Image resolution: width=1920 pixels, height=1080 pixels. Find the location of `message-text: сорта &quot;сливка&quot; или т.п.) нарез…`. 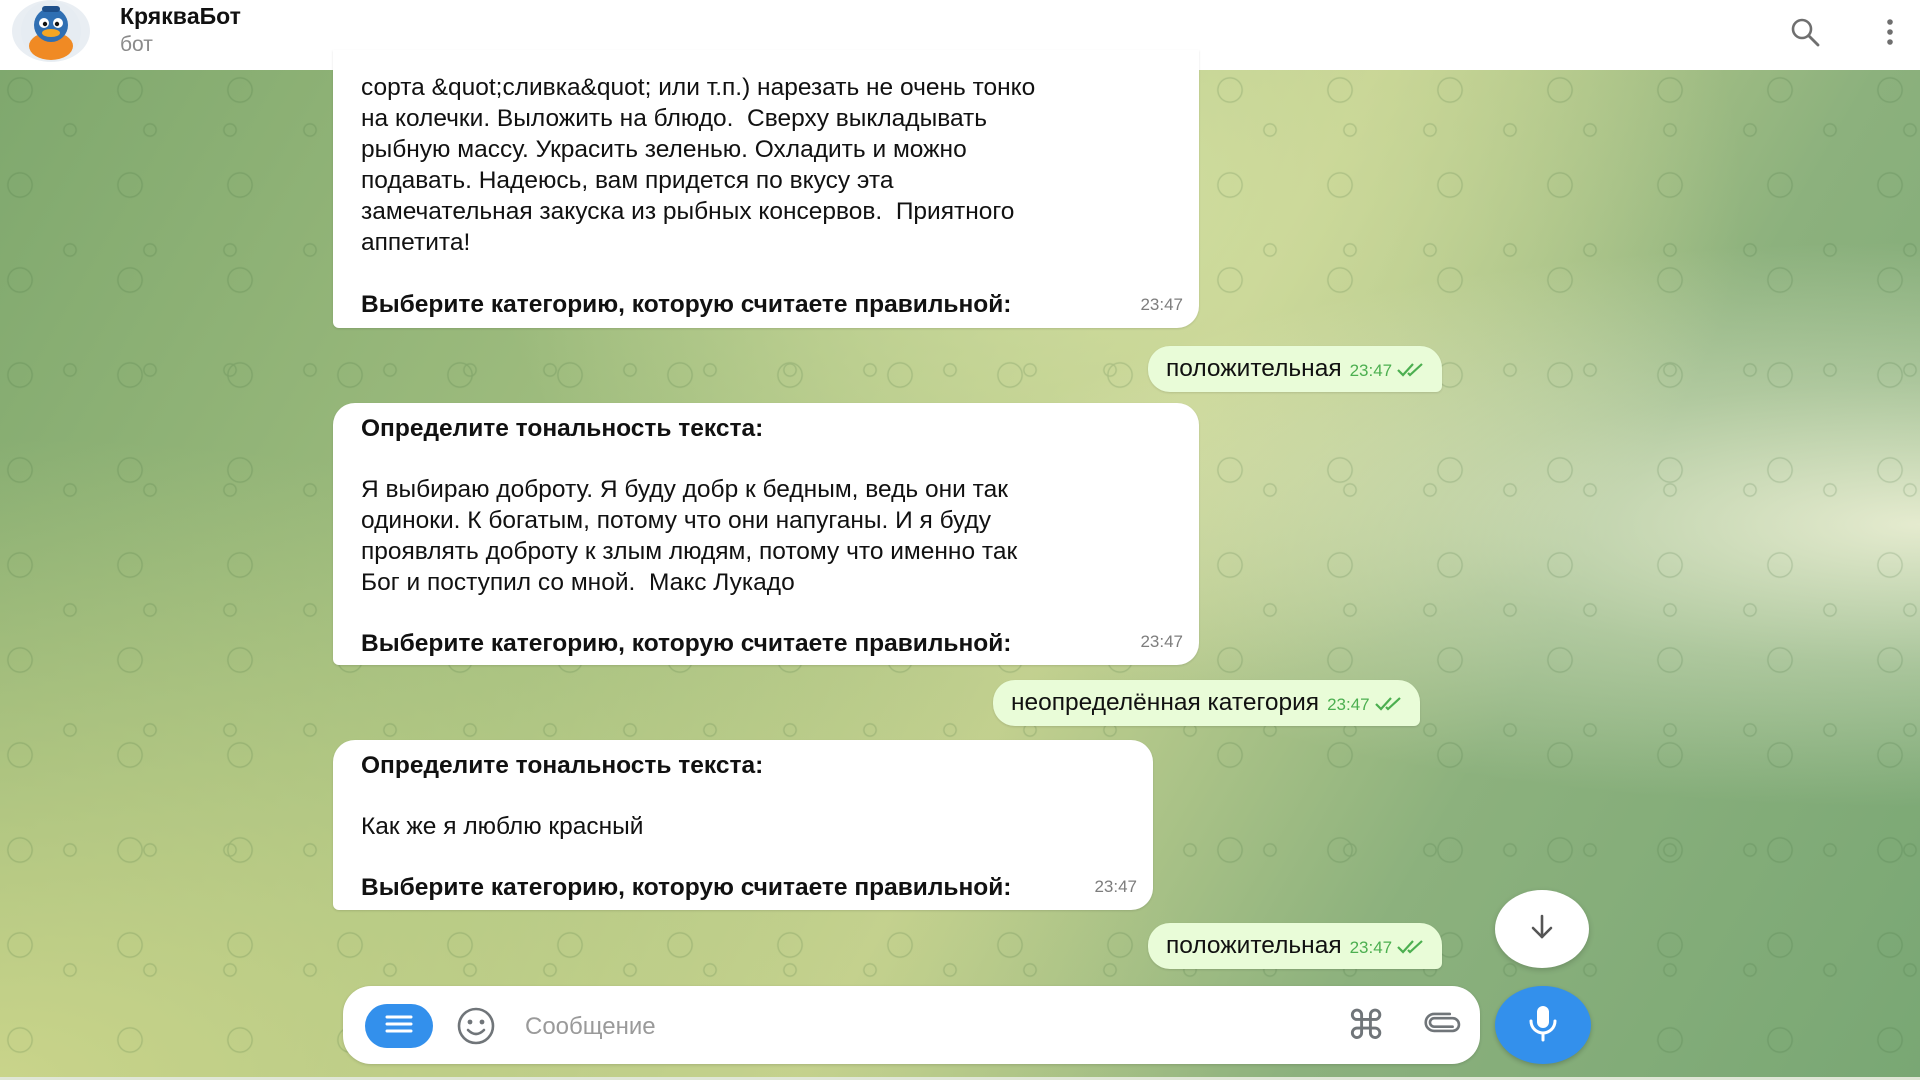

message-text: сорта &quot;сливка&quot; или т.п.) нарез… is located at coordinates (698, 165).